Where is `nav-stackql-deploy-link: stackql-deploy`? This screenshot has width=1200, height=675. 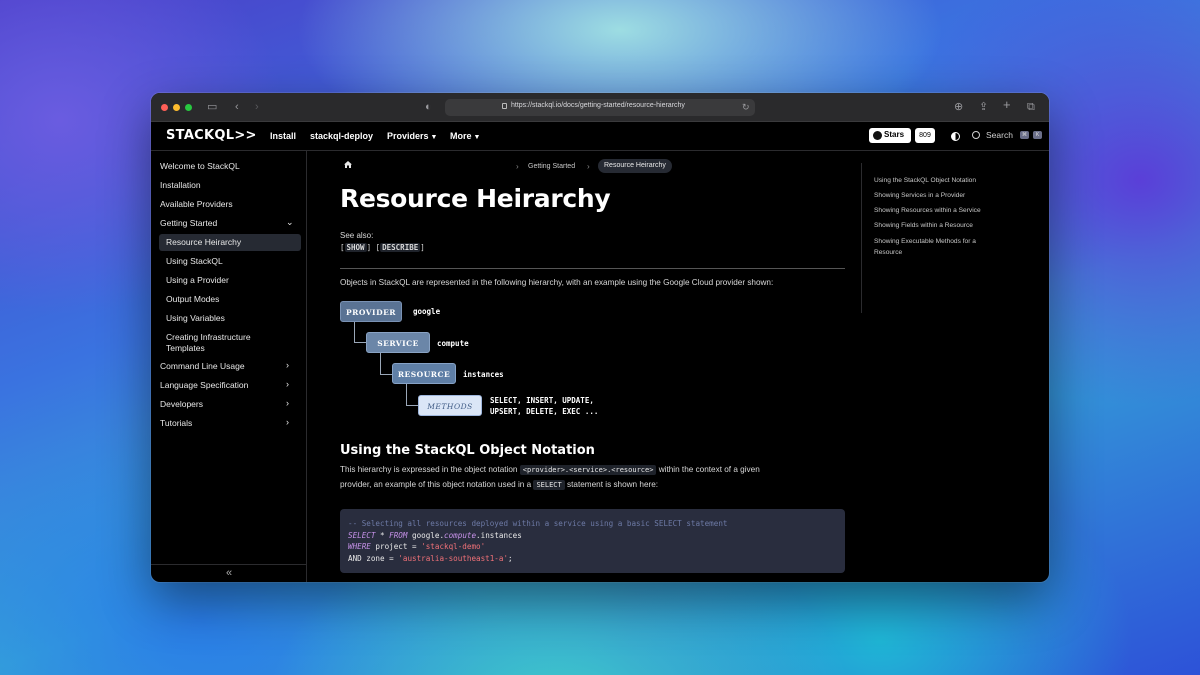
nav-stackql-deploy-link: stackql-deploy is located at coordinates (341, 136).